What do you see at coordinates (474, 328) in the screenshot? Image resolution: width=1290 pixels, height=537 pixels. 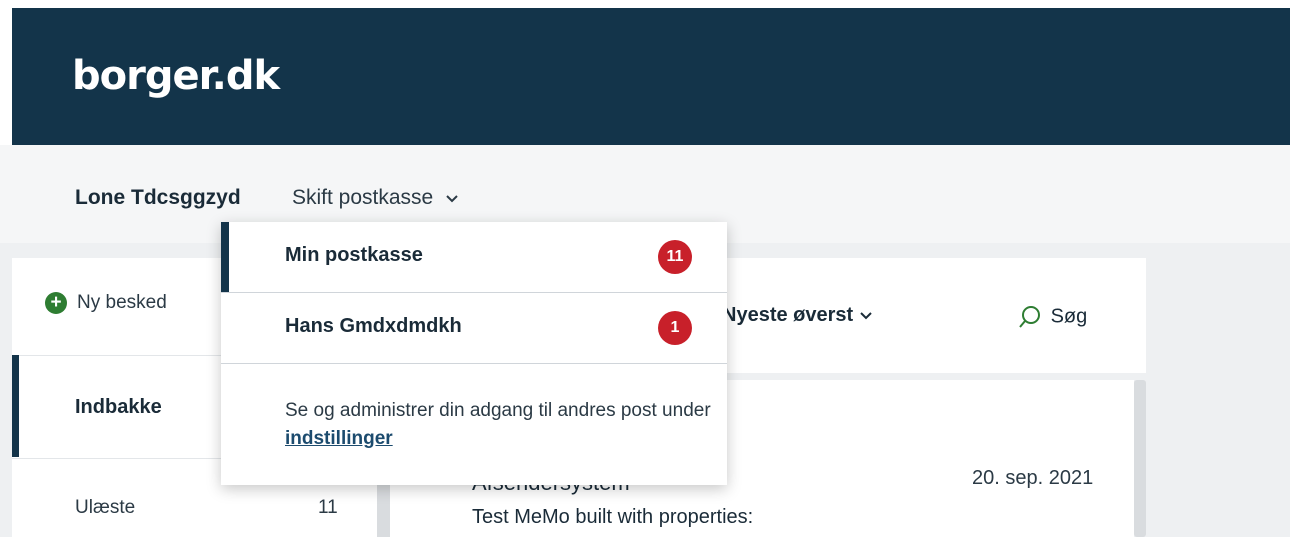 I see `mailbox-option-hans: Hans Gmdxdmdkh 1` at bounding box center [474, 328].